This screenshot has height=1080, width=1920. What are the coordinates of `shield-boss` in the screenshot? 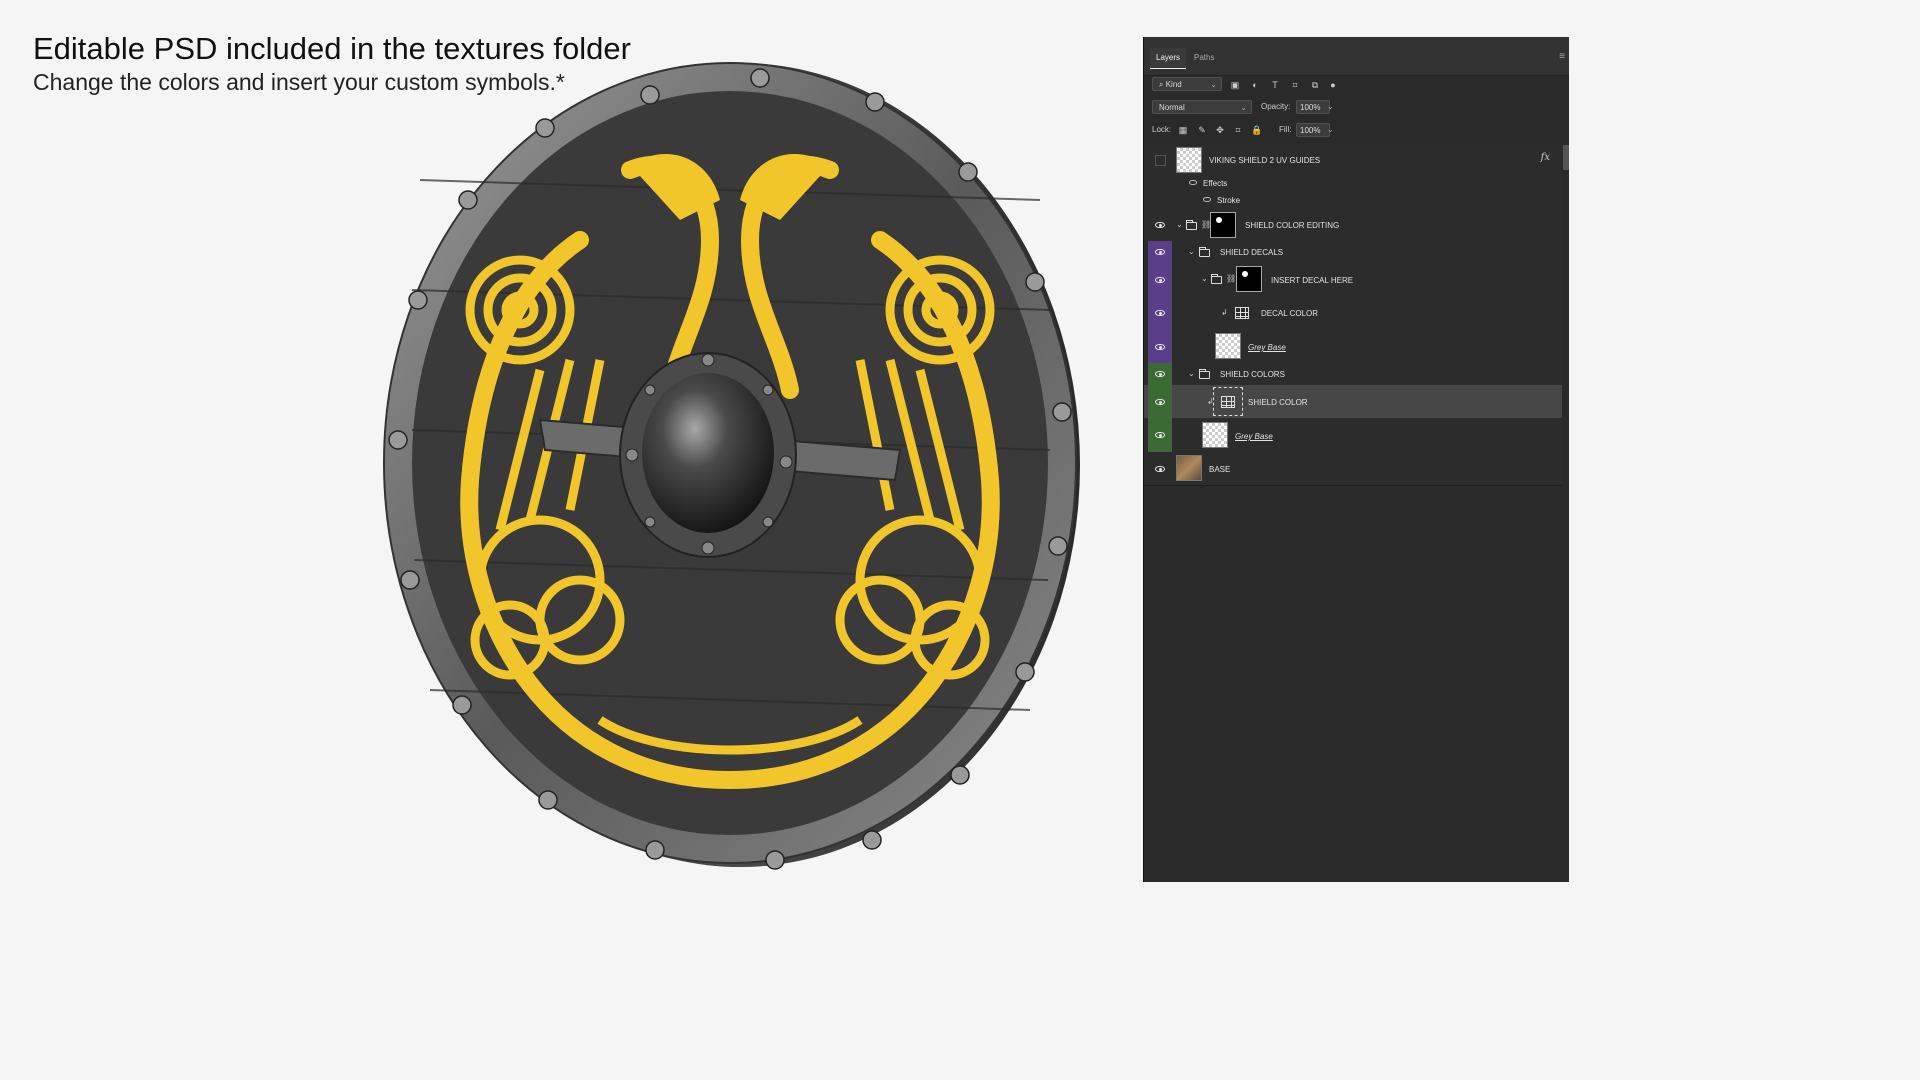 It's located at (708, 453).